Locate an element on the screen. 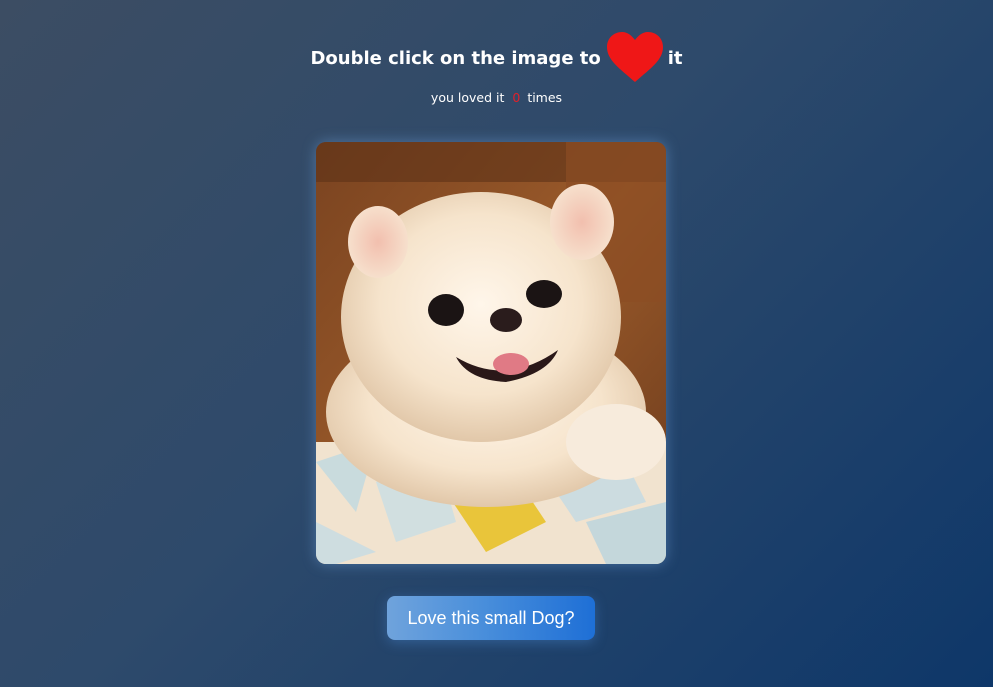 Image resolution: width=993 pixels, height=687 pixels. love-counter: you loved it 0 times is located at coordinates (496, 97).